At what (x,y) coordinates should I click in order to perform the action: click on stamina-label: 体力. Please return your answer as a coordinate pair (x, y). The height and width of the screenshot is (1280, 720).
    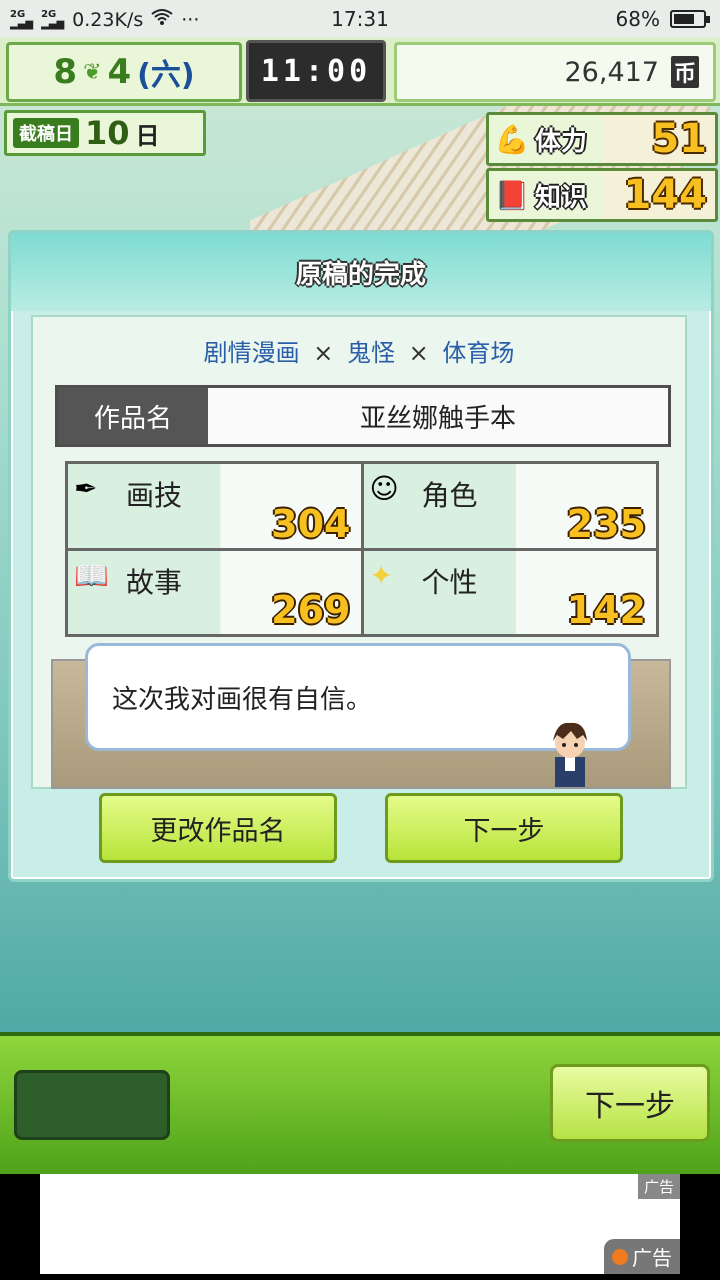
    Looking at the image, I should click on (561, 141).